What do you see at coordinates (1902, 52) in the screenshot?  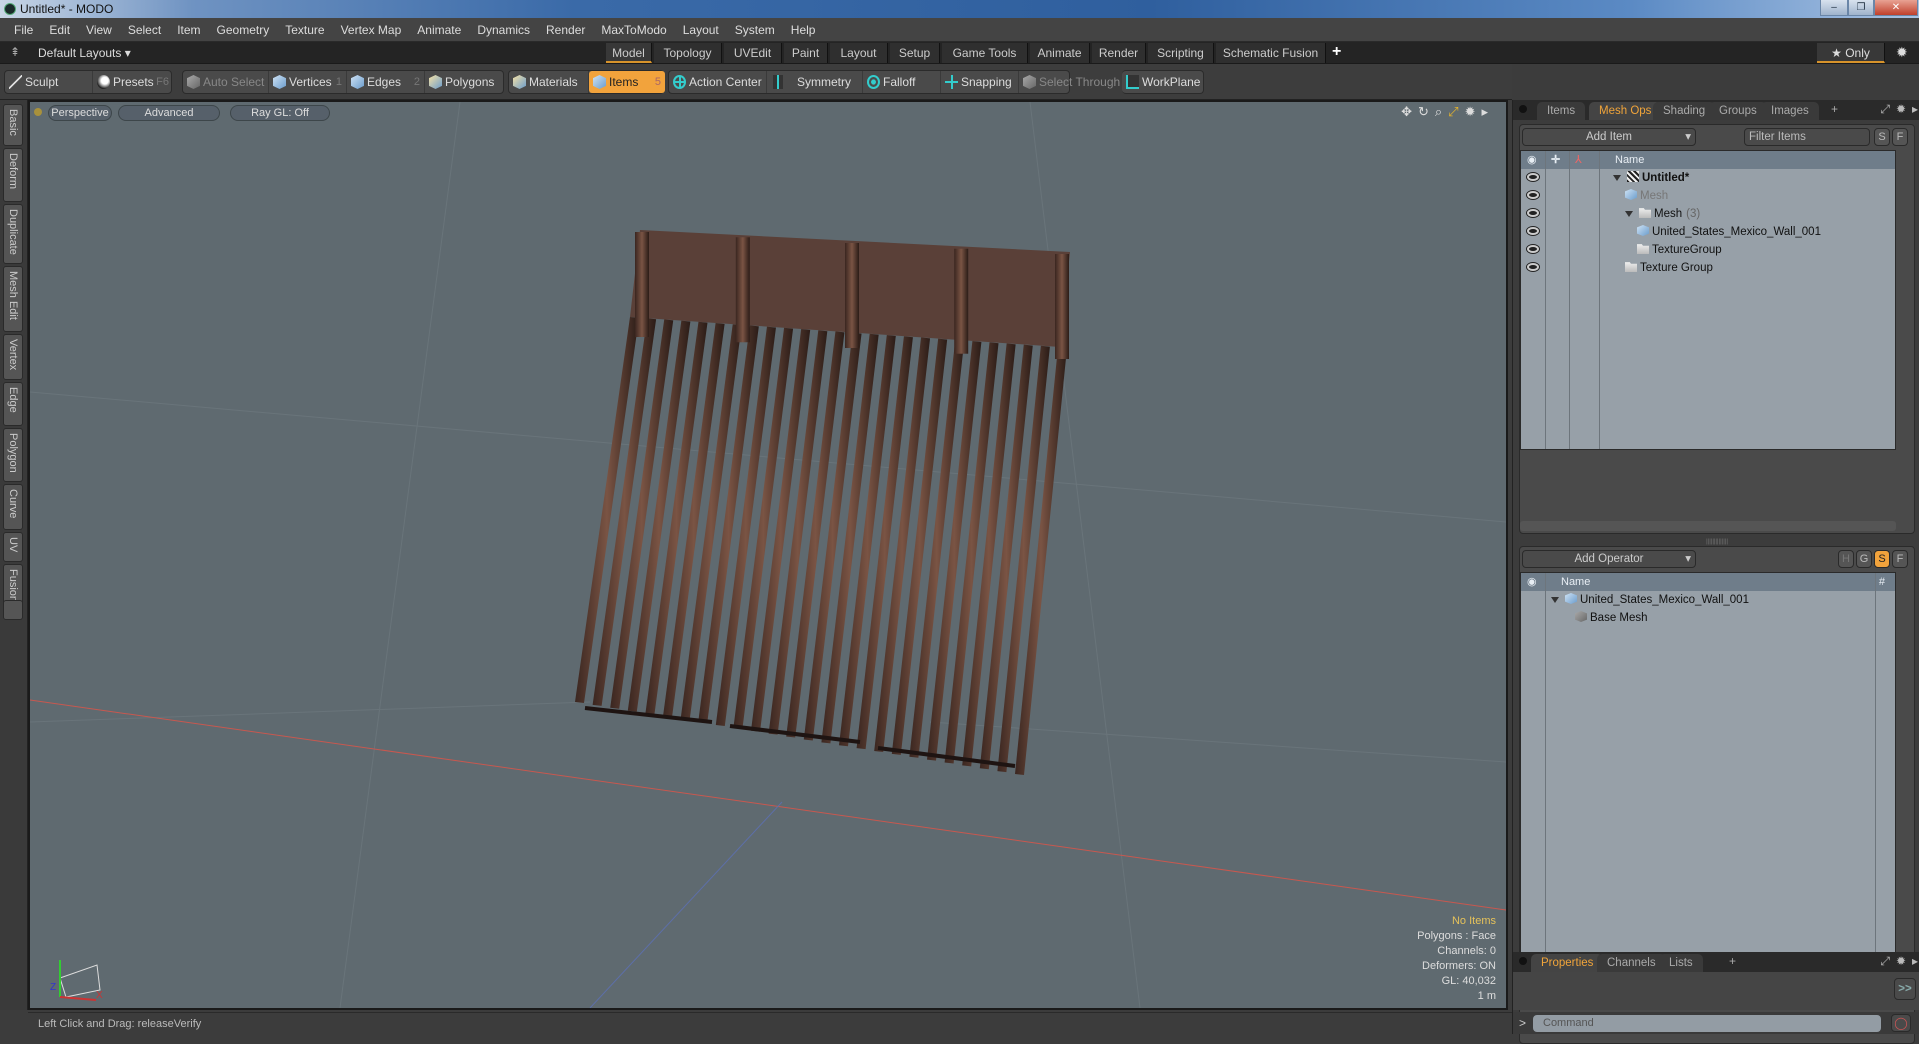 I see `settings-gear-icon: ✹` at bounding box center [1902, 52].